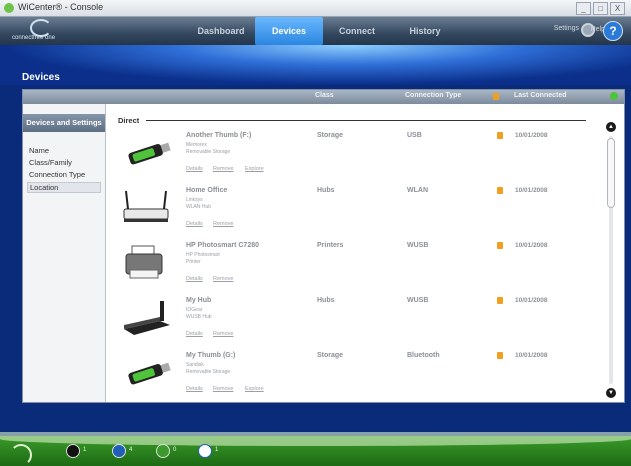 Image resolution: width=631 pixels, height=466 pixels. Describe the element at coordinates (330, 245) in the screenshot. I see `device-class: Printers` at that location.